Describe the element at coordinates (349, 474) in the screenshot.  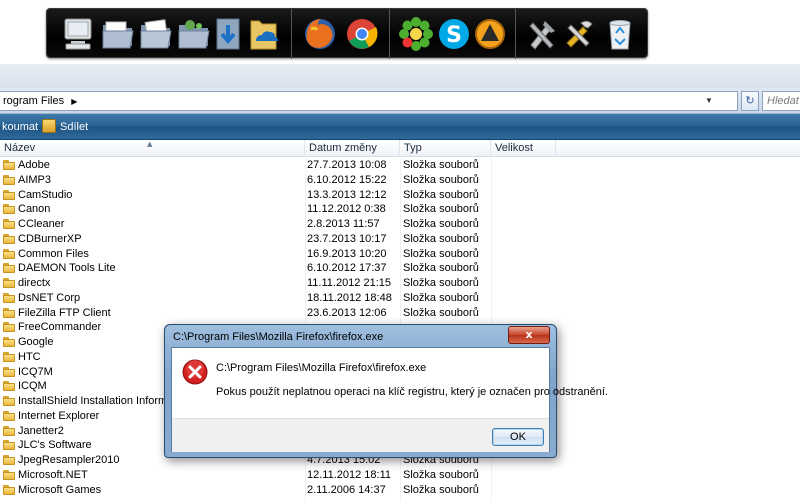
I see `file-date: 12.11.2012 18:11` at that location.